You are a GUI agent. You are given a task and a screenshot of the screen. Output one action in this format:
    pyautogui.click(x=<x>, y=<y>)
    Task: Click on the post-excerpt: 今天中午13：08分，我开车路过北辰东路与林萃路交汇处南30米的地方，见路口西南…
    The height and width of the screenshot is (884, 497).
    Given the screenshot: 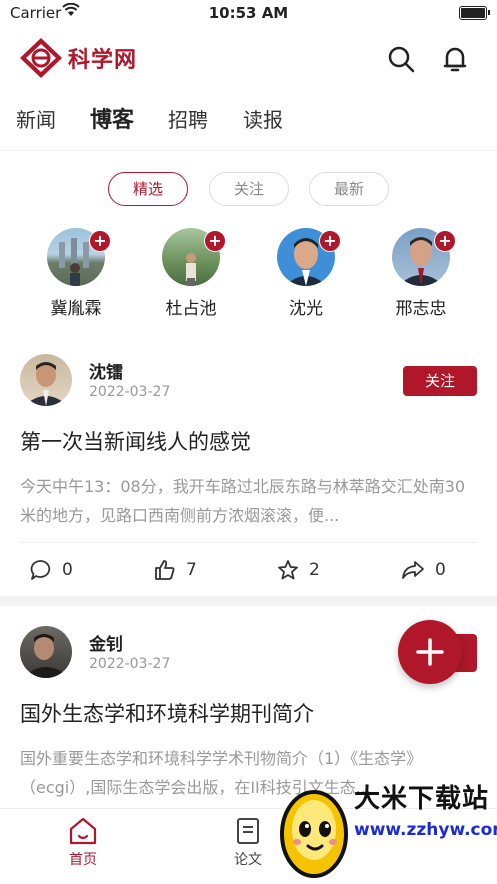 What is the action you would take?
    pyautogui.click(x=249, y=501)
    